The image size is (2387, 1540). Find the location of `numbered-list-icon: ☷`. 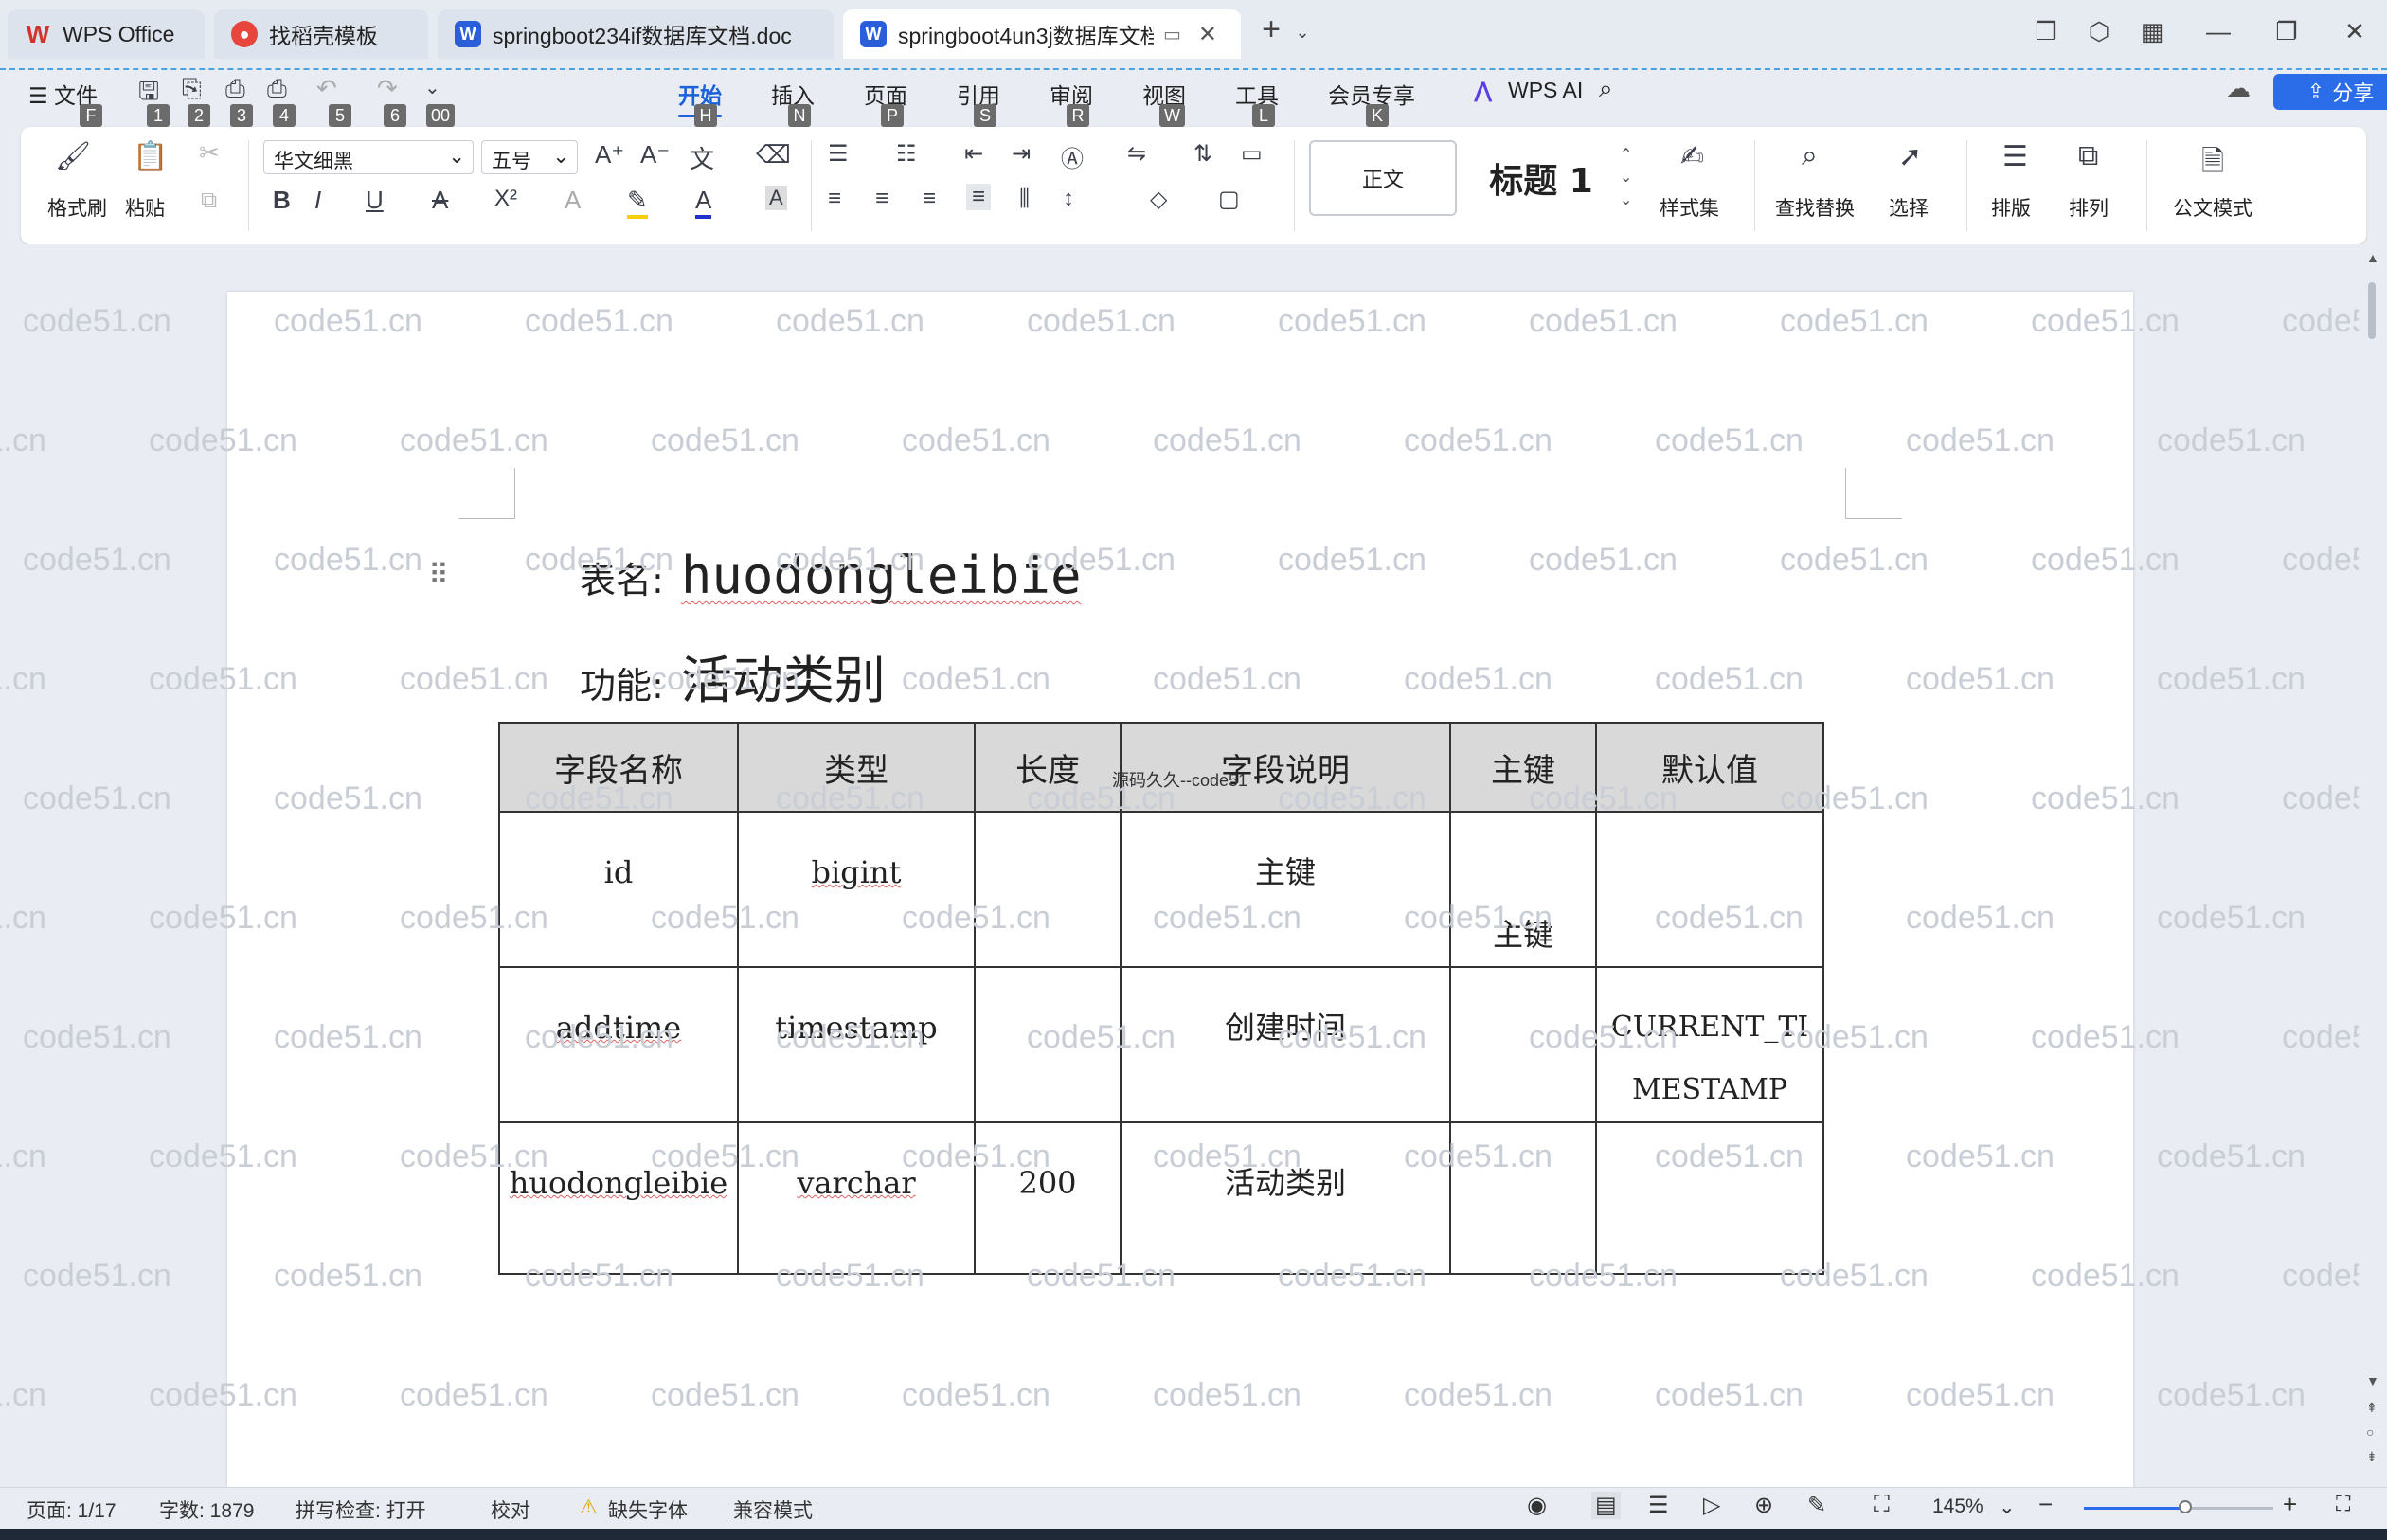

numbered-list-icon: ☷ is located at coordinates (906, 154).